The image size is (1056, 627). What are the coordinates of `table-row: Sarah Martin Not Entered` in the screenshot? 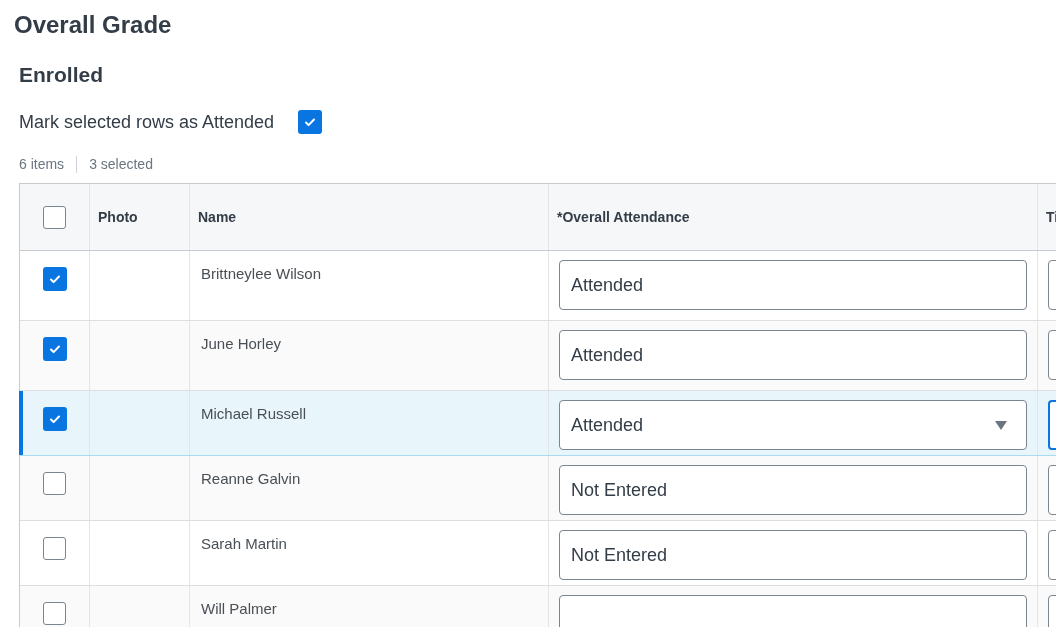 It's located at (538, 553).